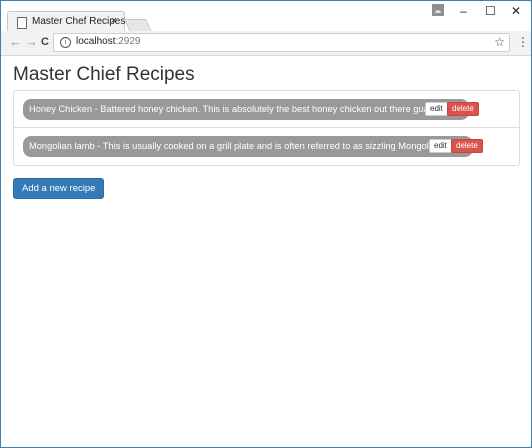 The height and width of the screenshot is (448, 532). Describe the element at coordinates (266, 17) in the screenshot. I see `tab-strip: Master Chef Recipes × – ☐ ✕` at that location.